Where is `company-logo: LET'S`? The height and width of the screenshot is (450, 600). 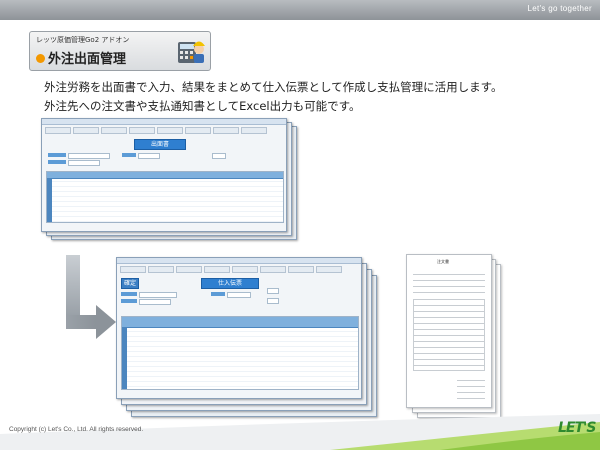
company-logo: LET'S is located at coordinates (577, 428).